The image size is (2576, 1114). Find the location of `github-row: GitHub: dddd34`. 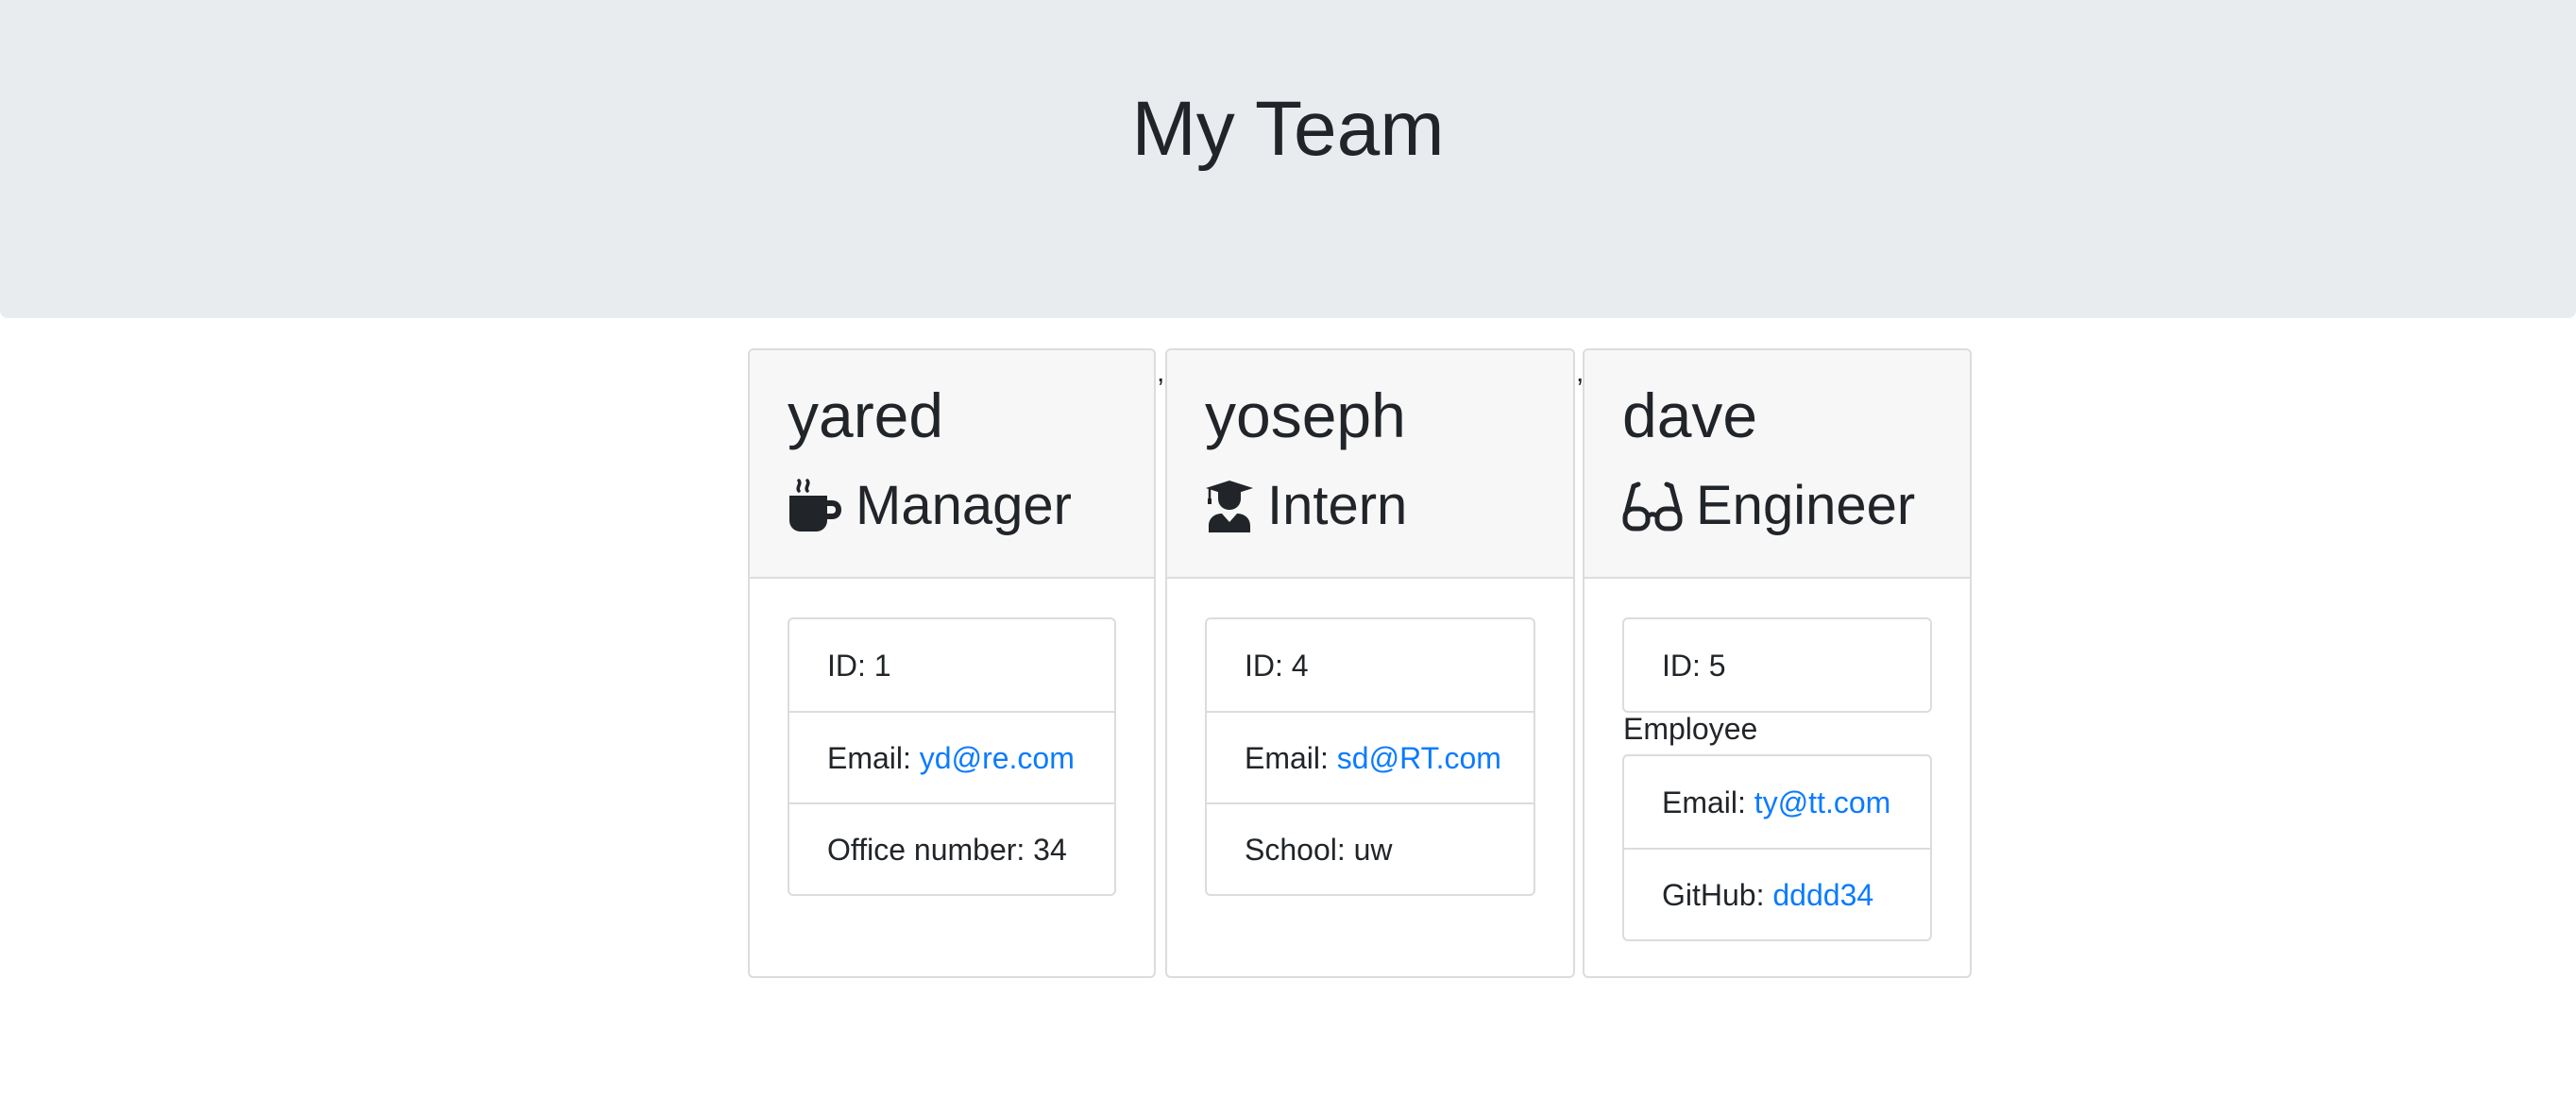

github-row: GitHub: dddd34 is located at coordinates (1777, 893).